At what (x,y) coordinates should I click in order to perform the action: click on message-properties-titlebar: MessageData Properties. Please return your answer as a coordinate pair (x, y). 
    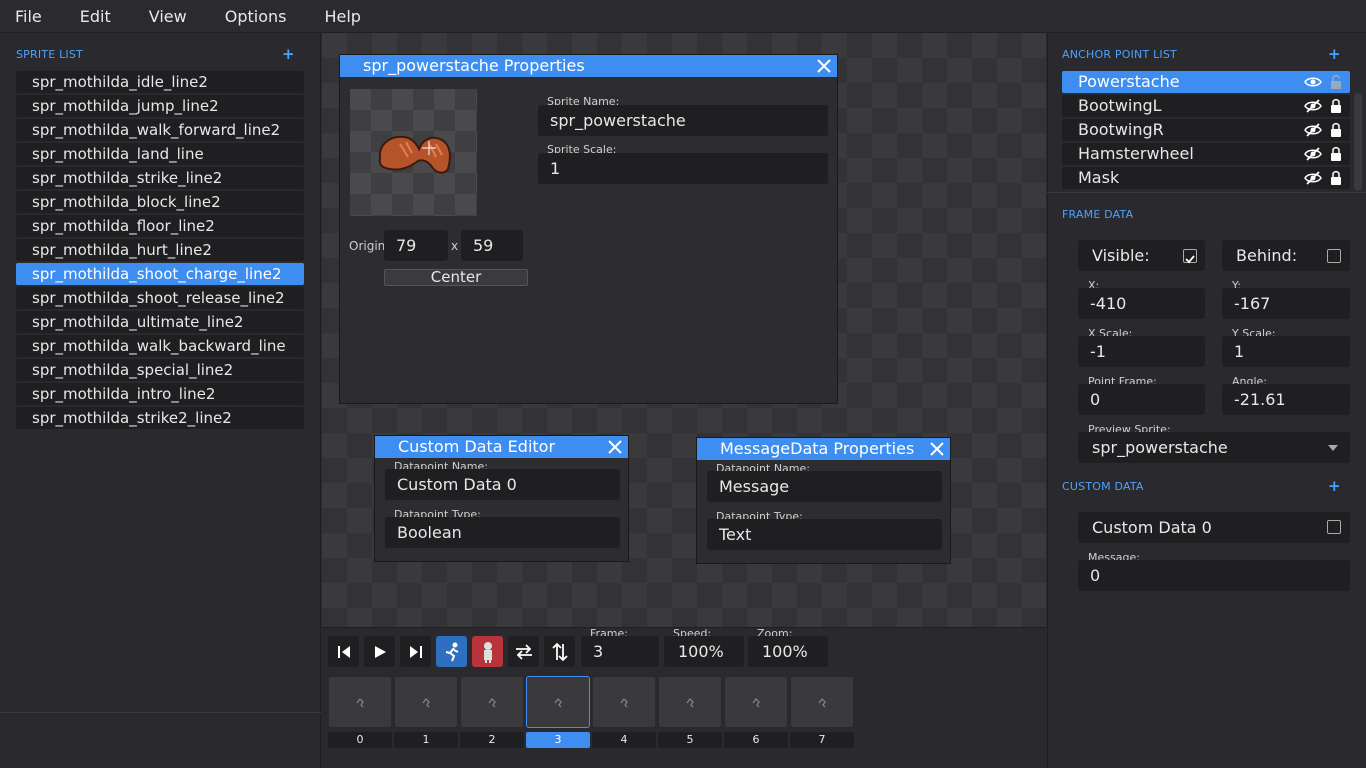
    Looking at the image, I should click on (823, 449).